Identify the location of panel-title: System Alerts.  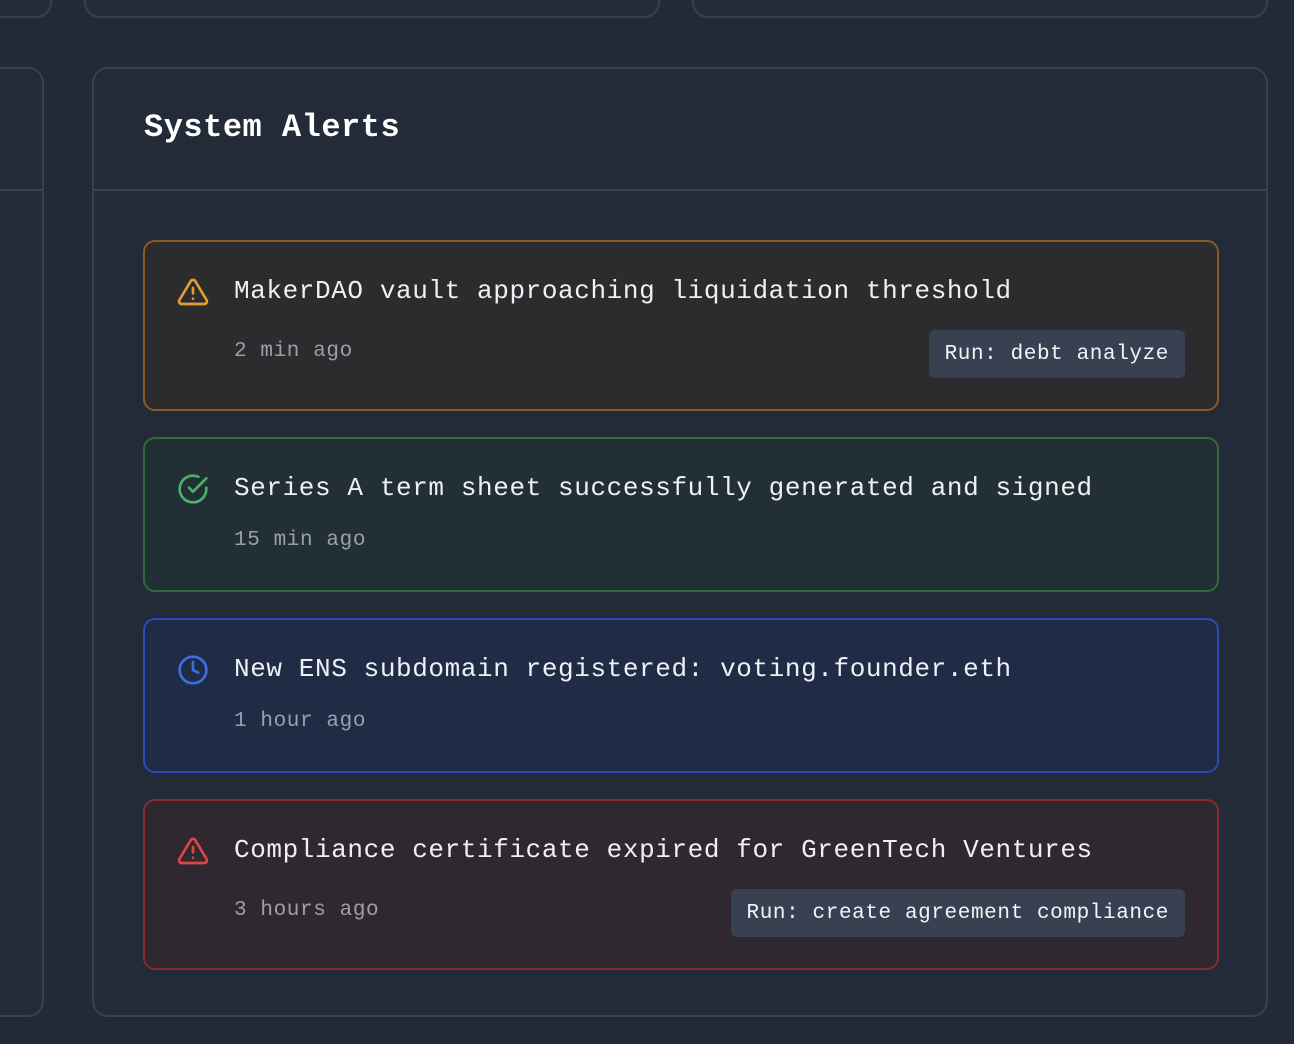
(272, 127).